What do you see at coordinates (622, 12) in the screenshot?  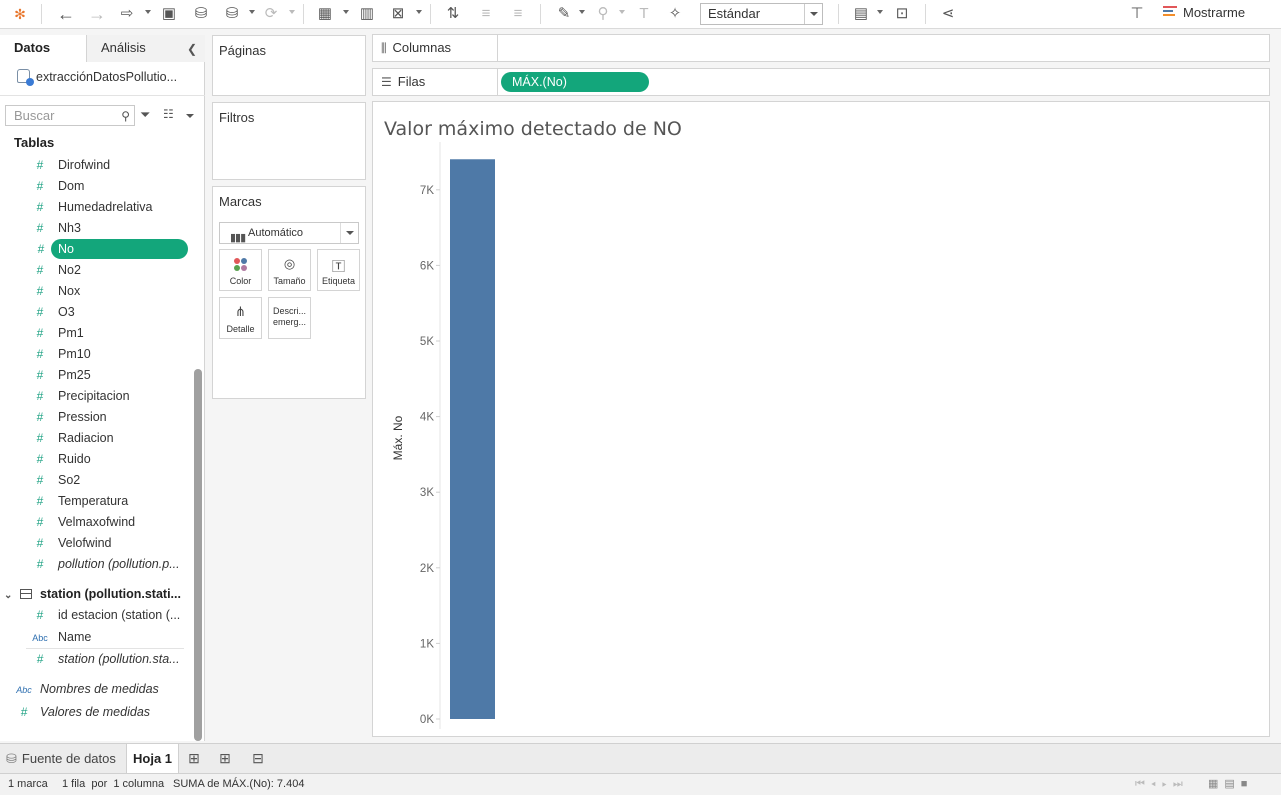 I see `group-dropdown-icon` at bounding box center [622, 12].